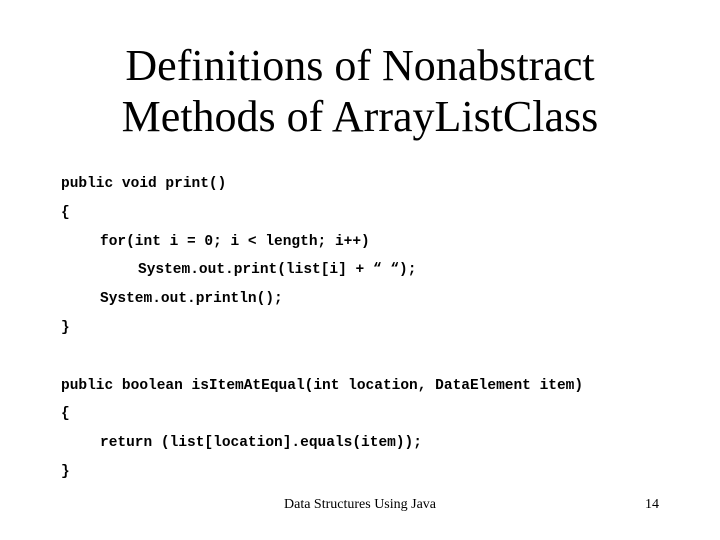 The height and width of the screenshot is (540, 720). What do you see at coordinates (144, 184) in the screenshot?
I see `code-line: public void print()` at bounding box center [144, 184].